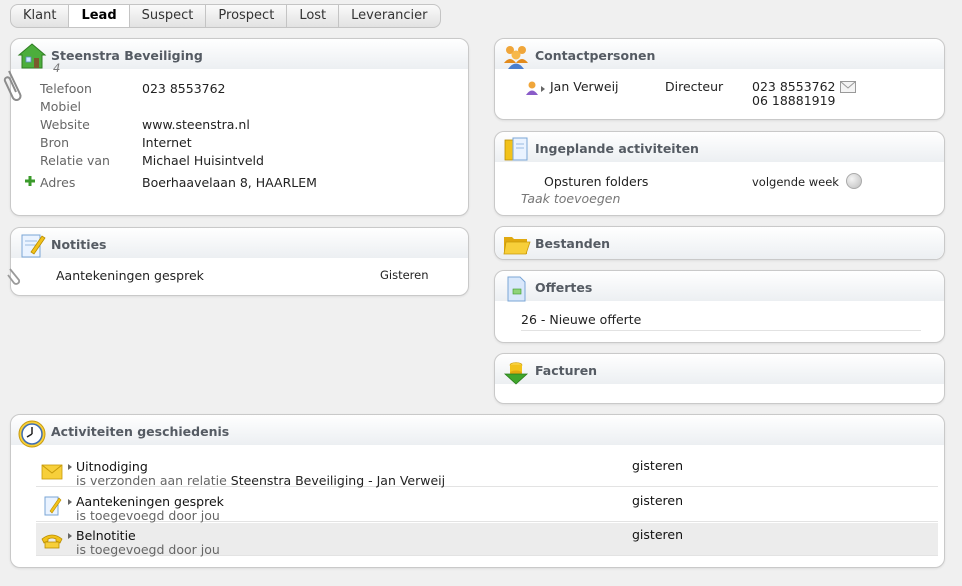 This screenshot has height=586, width=962. Describe the element at coordinates (75, 160) in the screenshot. I see `field-label-relatie-van: Relatie van` at that location.